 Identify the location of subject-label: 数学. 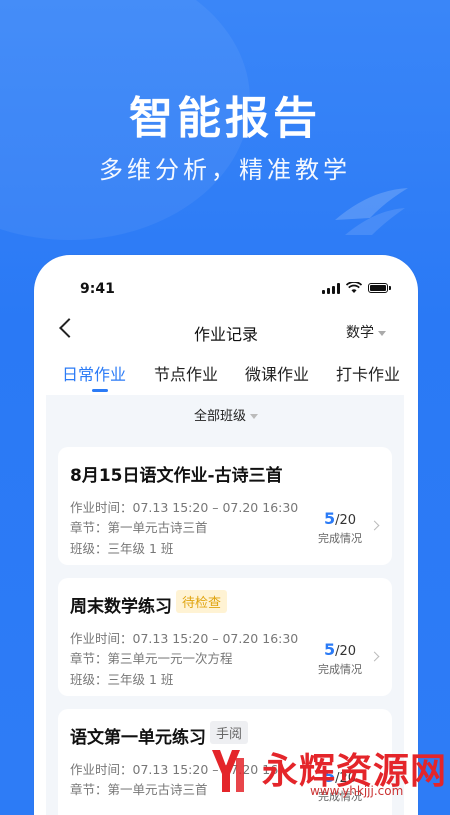
(360, 333).